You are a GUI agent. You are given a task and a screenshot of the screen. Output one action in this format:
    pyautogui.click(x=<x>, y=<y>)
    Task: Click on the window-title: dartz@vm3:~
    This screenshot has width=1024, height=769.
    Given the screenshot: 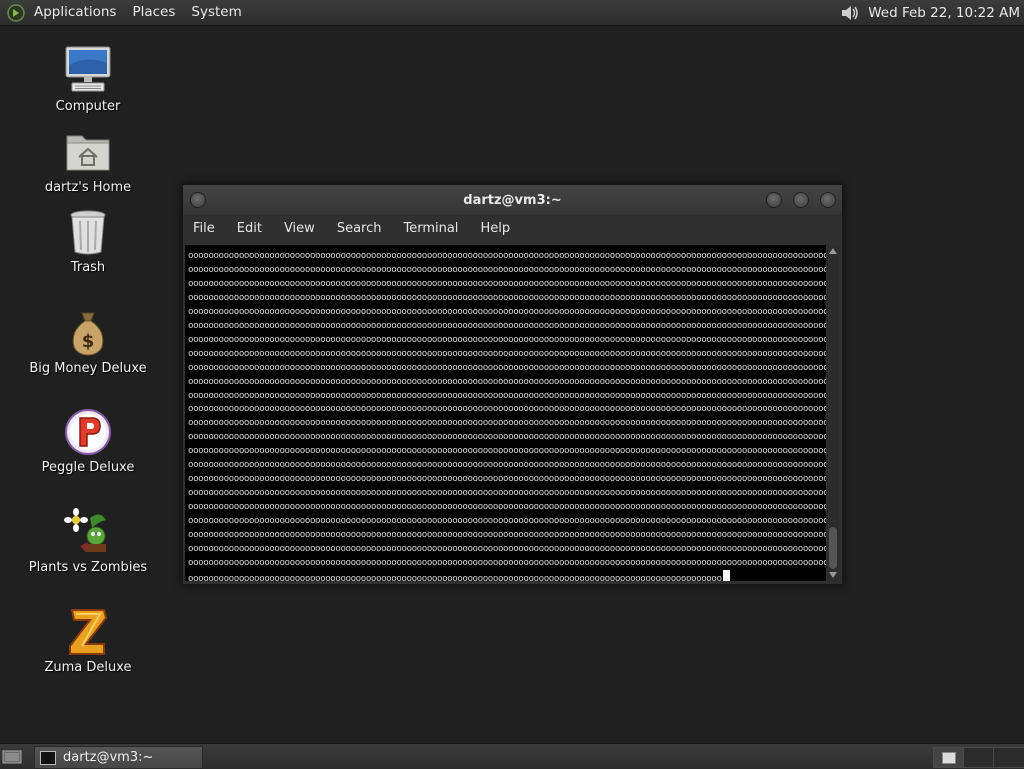 What is the action you would take?
    pyautogui.click(x=512, y=200)
    